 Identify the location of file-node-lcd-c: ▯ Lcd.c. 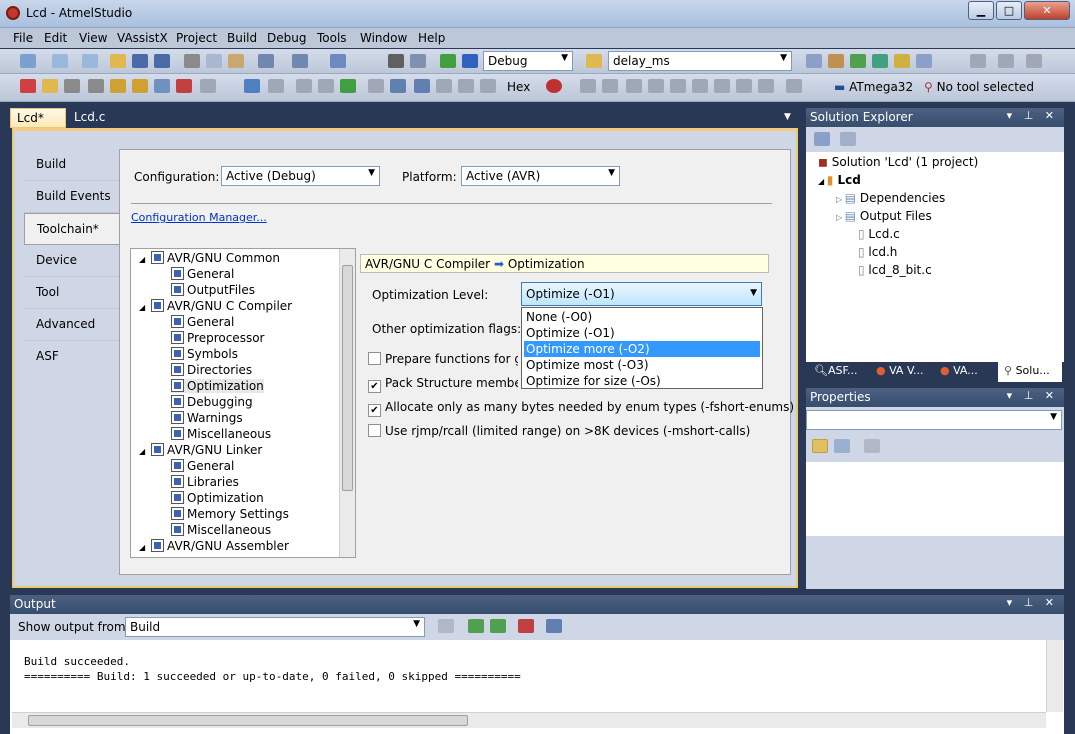
(879, 234).